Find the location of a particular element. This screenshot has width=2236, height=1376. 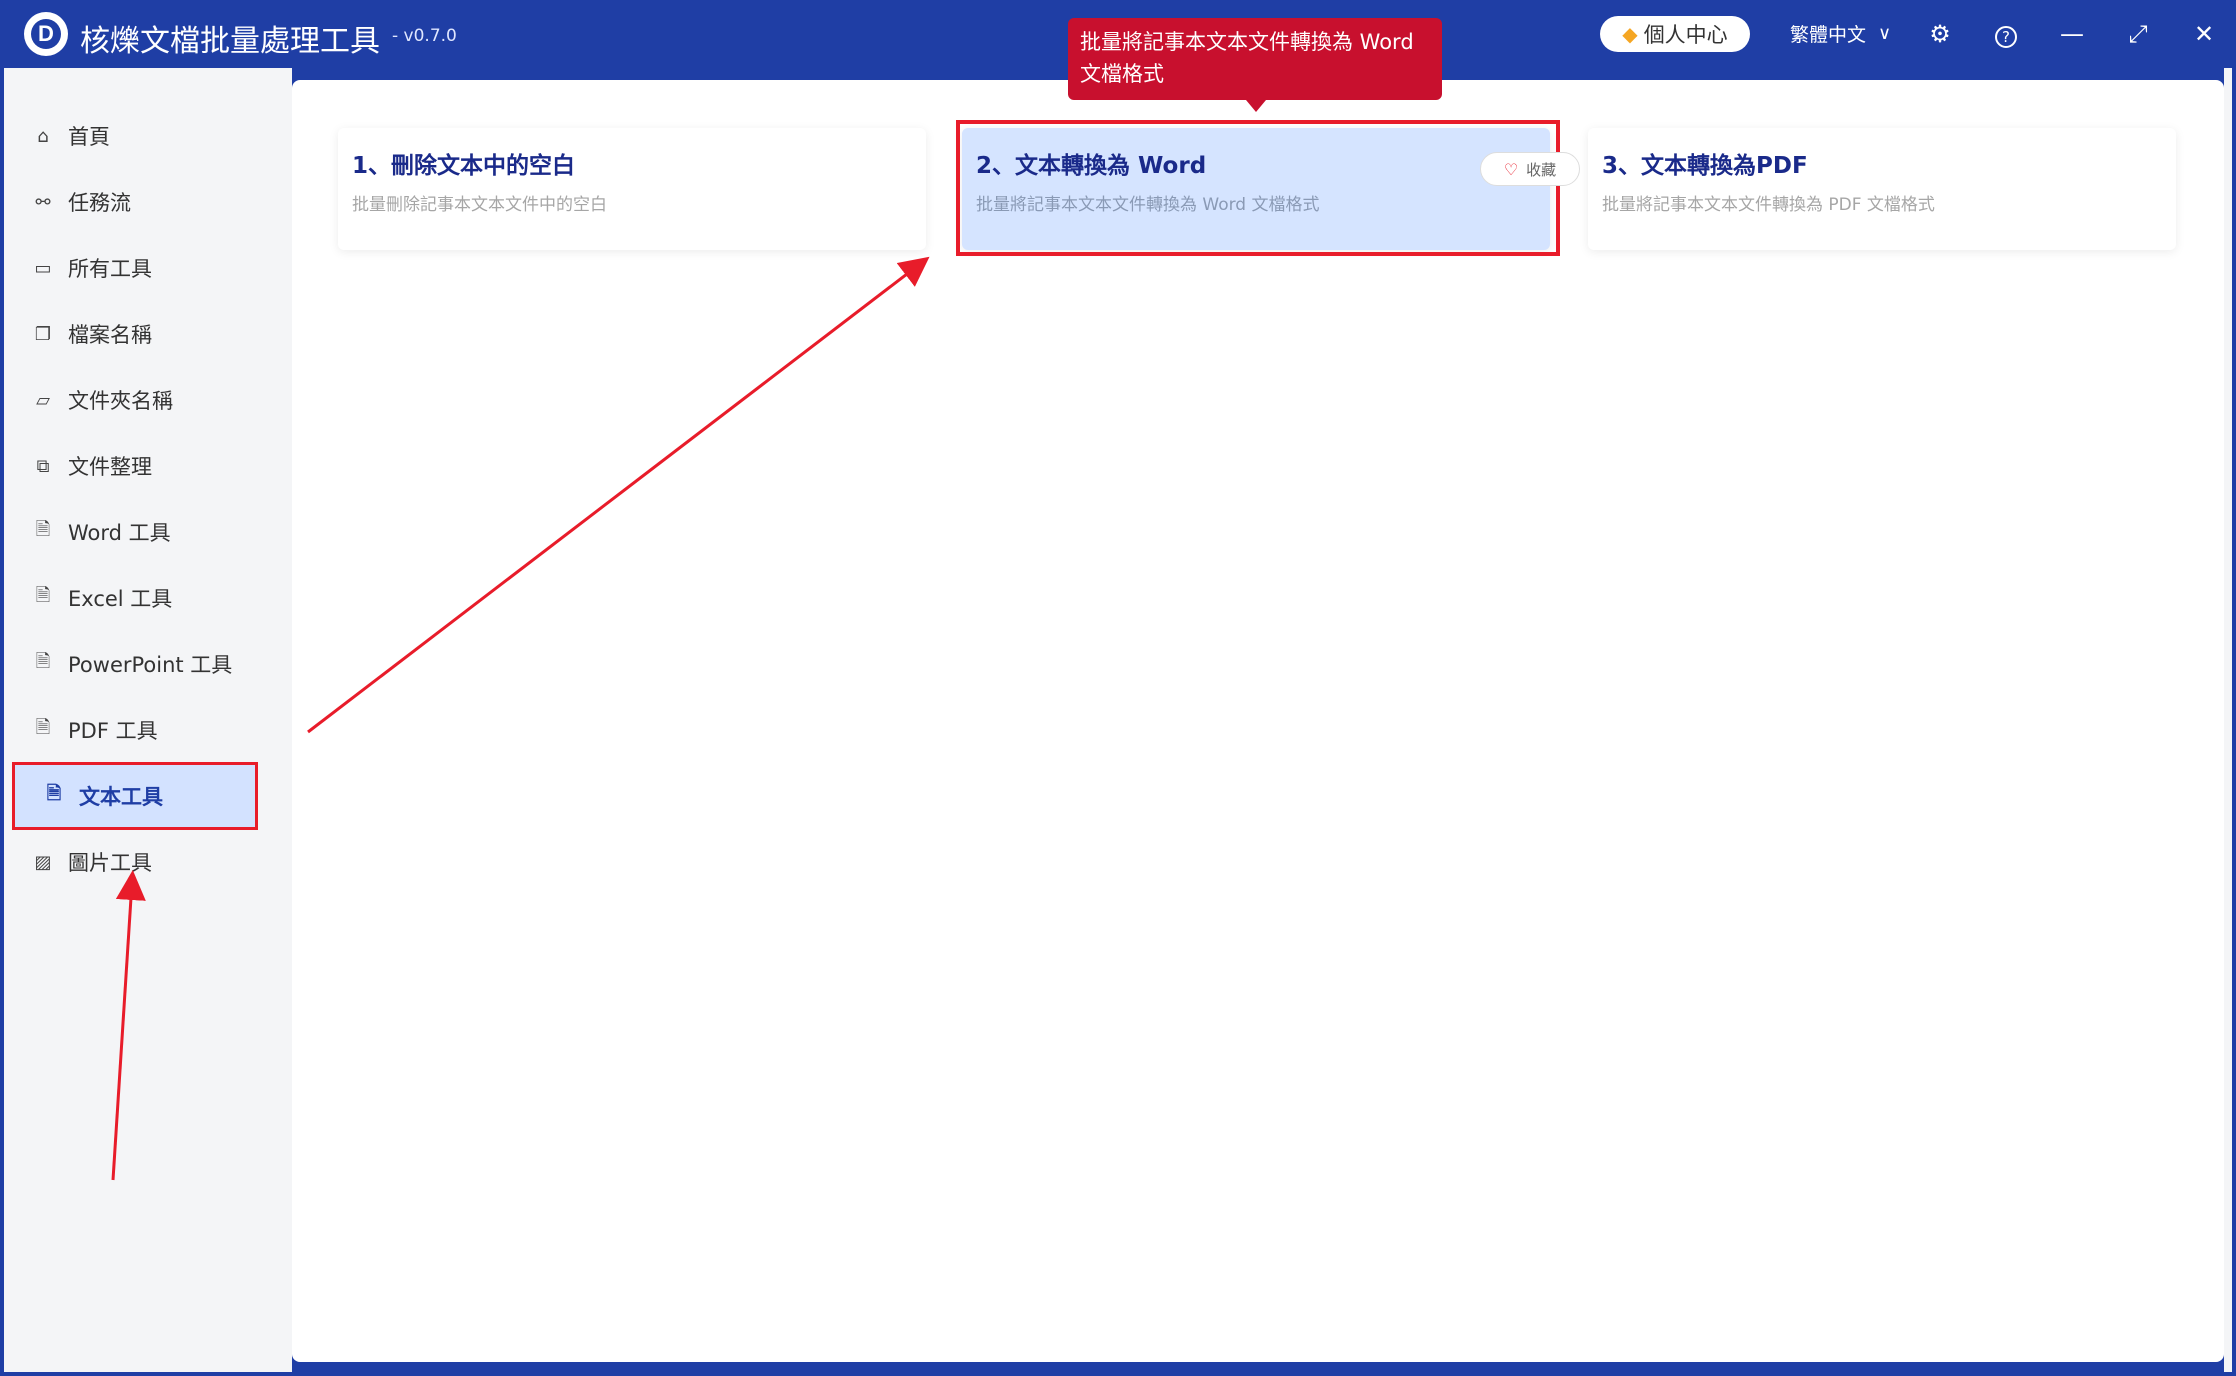

sidebar-item-label: Excel 工具 is located at coordinates (120, 599).